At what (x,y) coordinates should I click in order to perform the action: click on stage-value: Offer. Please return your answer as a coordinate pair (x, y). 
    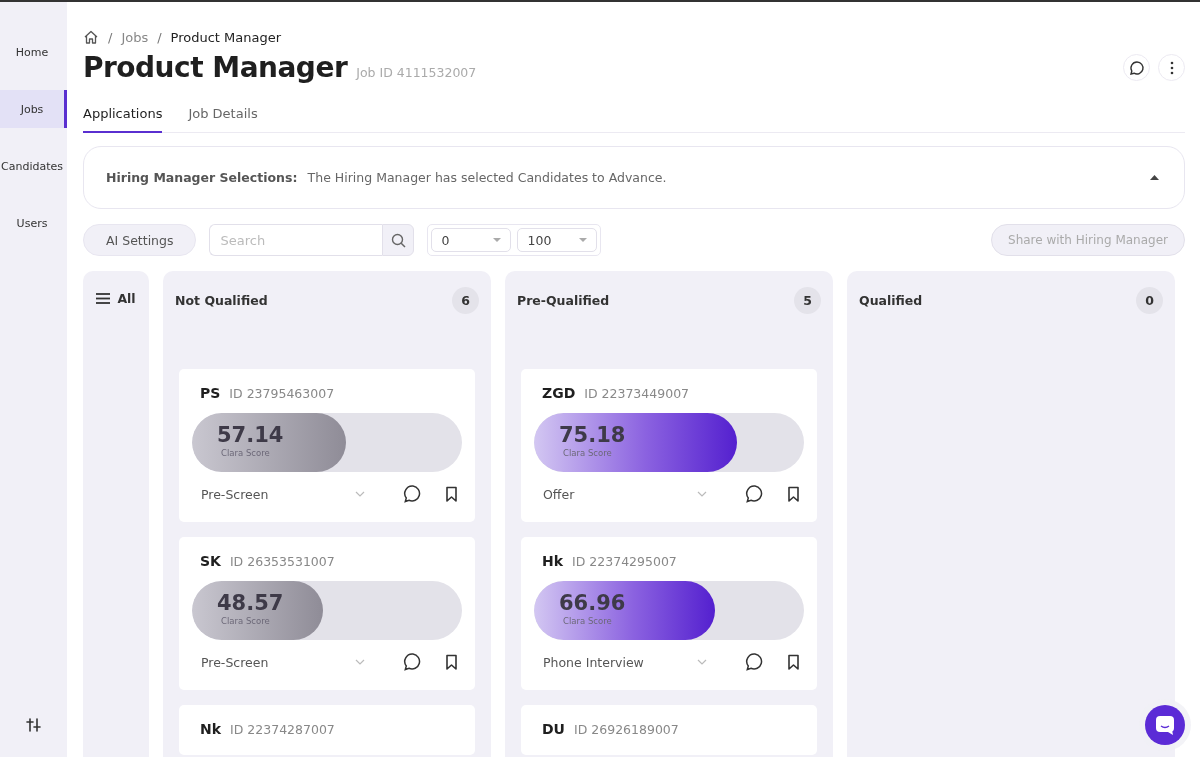
    Looking at the image, I should click on (559, 494).